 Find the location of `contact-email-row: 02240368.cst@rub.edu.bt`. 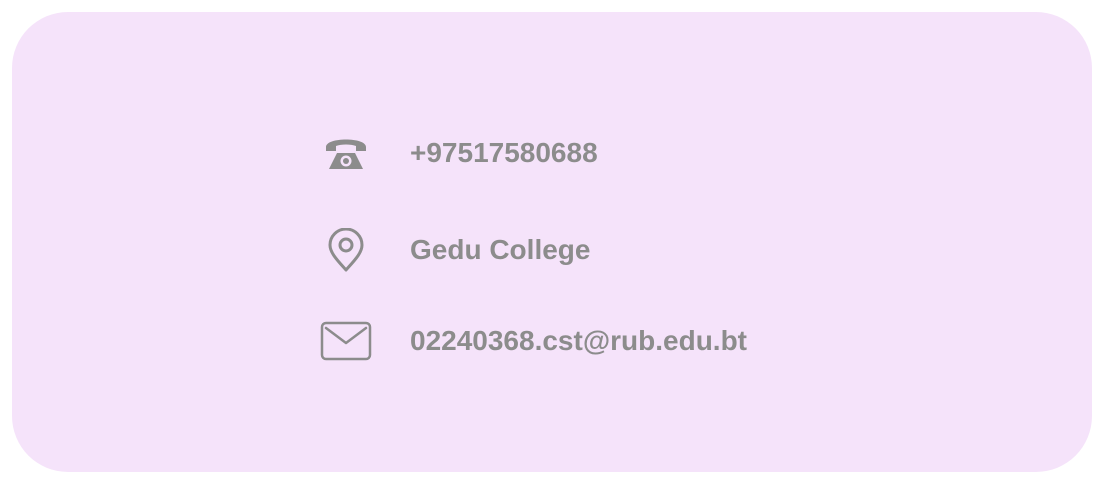

contact-email-row: 02240368.cst@rub.edu.bt is located at coordinates (532, 341).